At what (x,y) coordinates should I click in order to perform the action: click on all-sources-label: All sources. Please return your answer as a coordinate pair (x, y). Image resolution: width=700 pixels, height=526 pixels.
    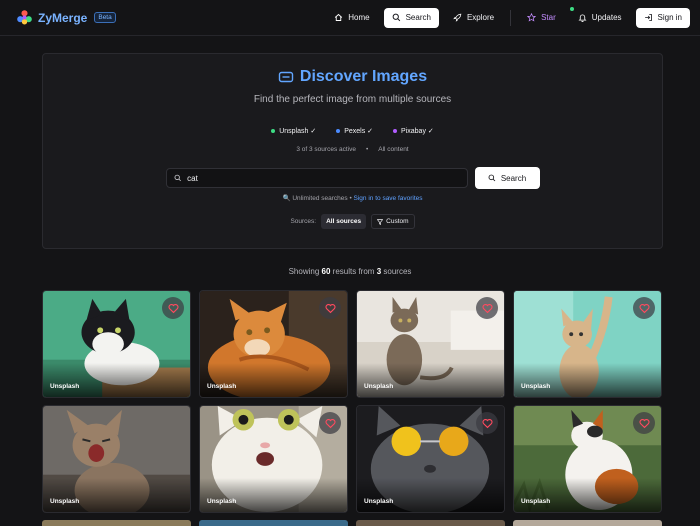
    Looking at the image, I should click on (344, 221).